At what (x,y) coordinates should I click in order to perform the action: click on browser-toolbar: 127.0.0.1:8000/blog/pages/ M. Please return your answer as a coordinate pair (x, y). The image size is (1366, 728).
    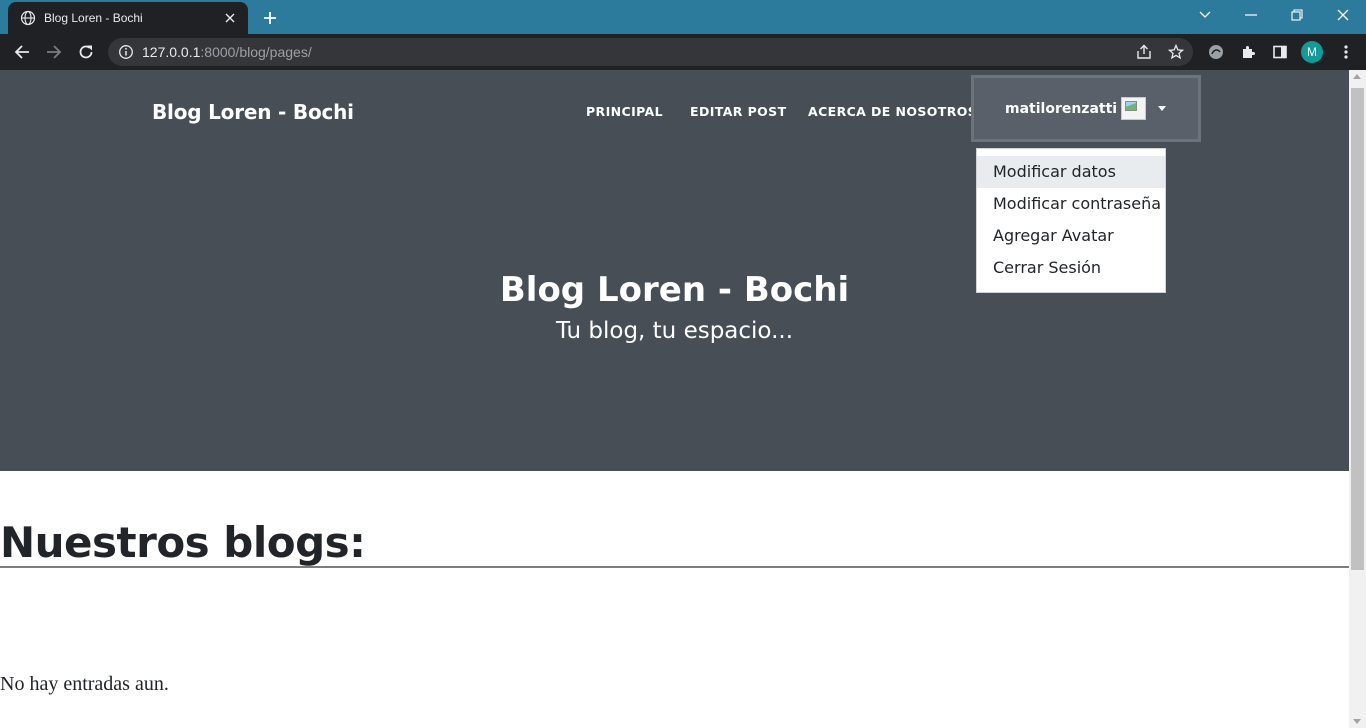
    Looking at the image, I should click on (683, 52).